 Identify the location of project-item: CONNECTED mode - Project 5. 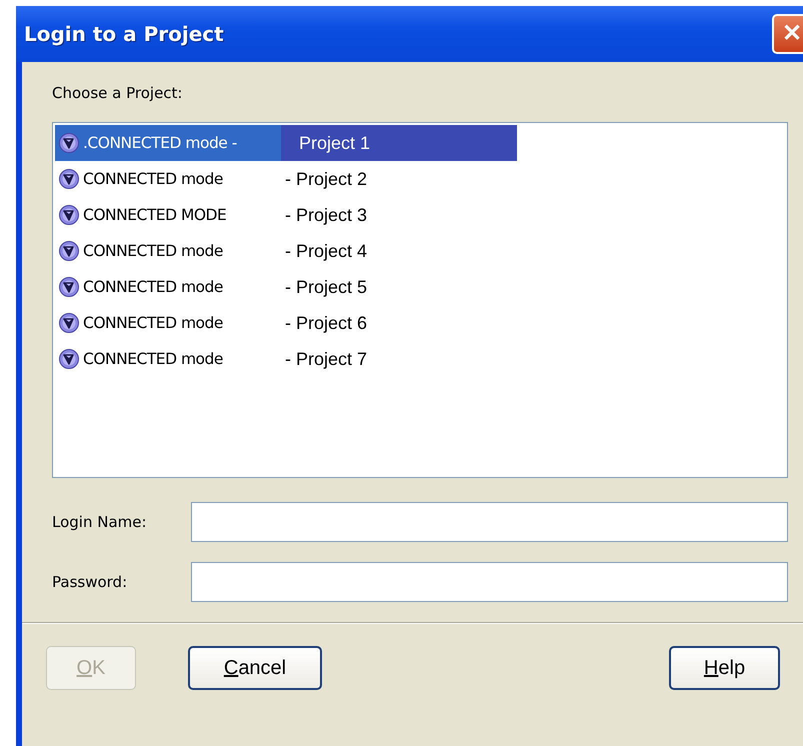
(420, 287).